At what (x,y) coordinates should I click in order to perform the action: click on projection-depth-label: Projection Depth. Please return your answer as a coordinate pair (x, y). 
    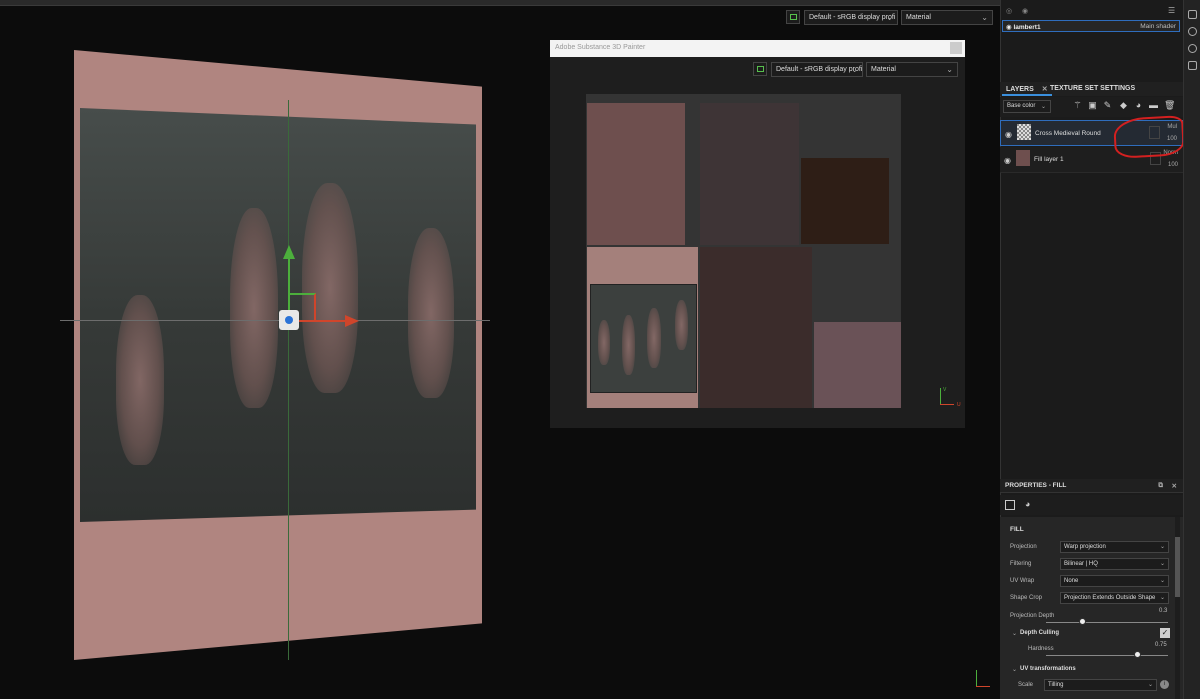
    Looking at the image, I should click on (1032, 616).